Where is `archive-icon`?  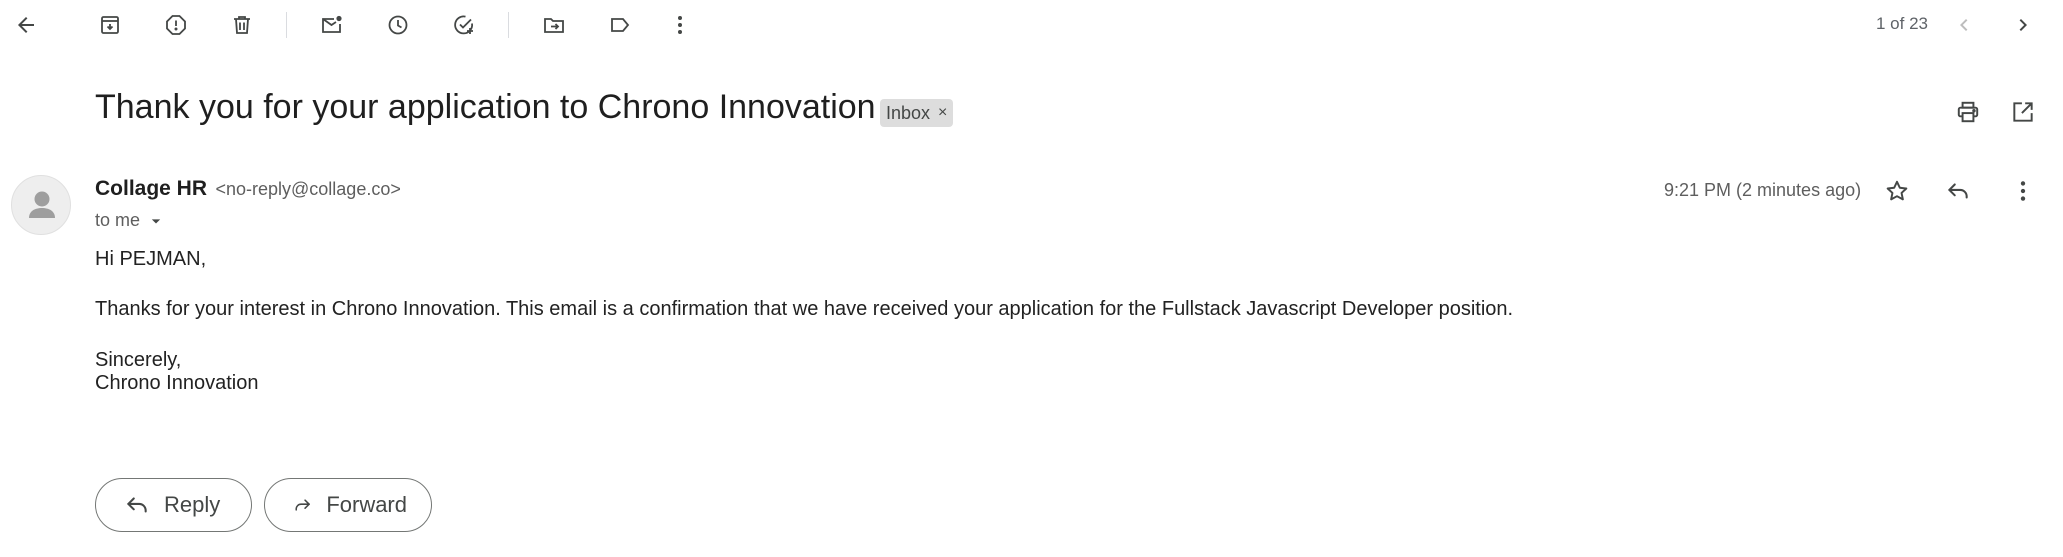 archive-icon is located at coordinates (110, 25).